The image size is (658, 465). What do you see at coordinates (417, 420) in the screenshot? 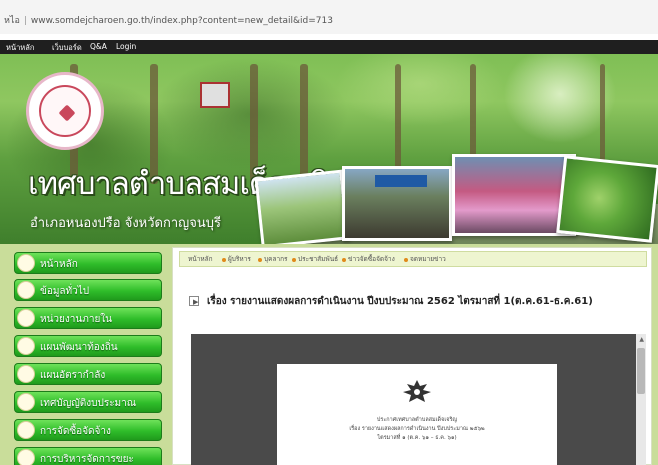
I see `doc-line: ประกาศเทศบาลตำบลสมเด็จเจริญ` at bounding box center [417, 420].